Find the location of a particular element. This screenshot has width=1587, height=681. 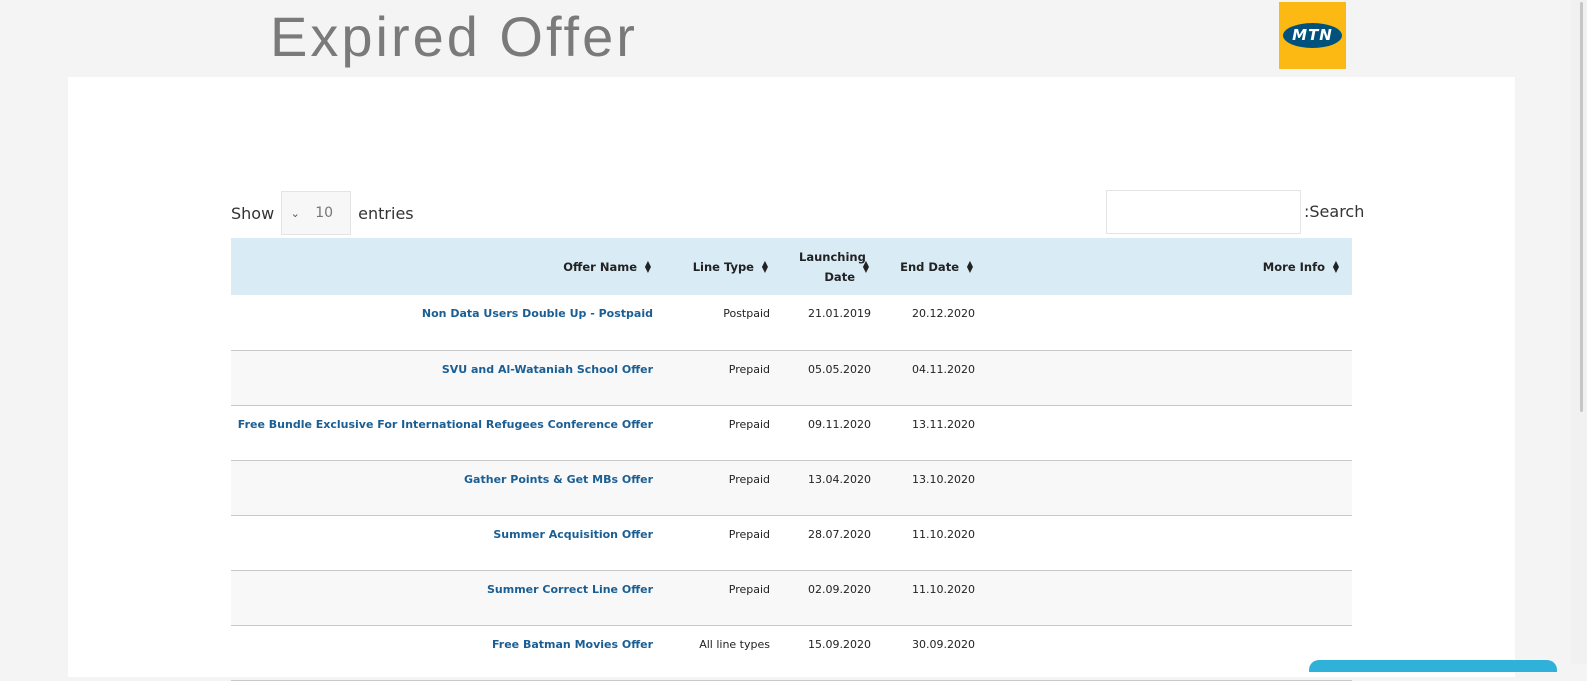

column-header-line-type: Line Type ▲ ▼ is located at coordinates (711, 266).